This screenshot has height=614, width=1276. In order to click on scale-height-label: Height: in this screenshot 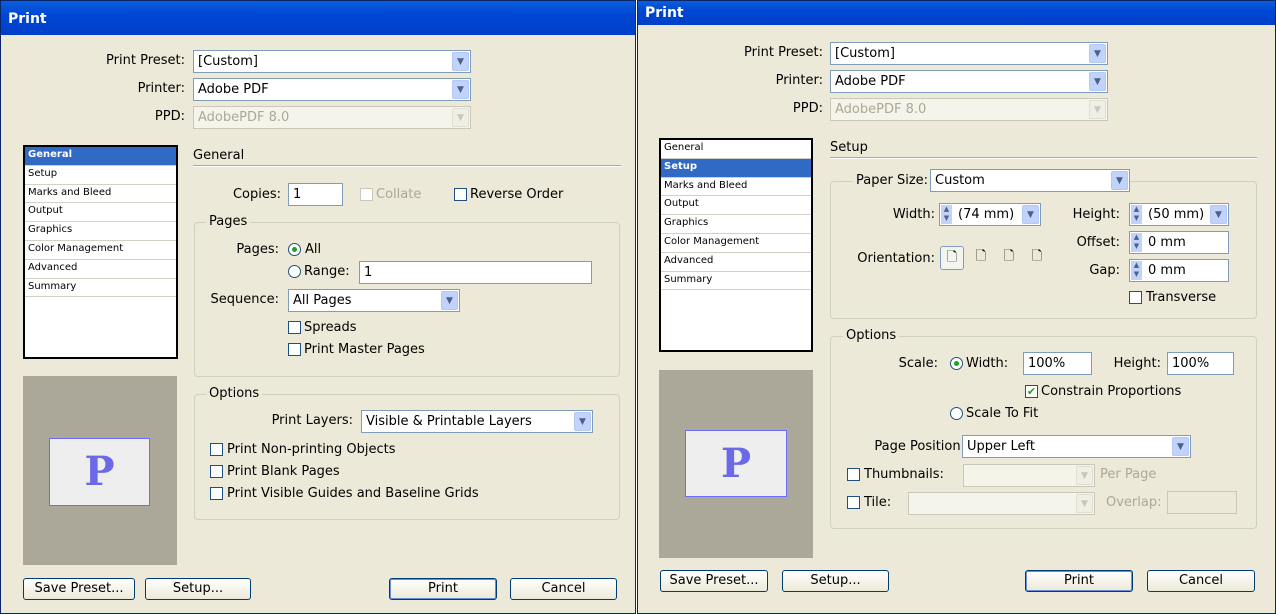, I will do `click(1137, 363)`.